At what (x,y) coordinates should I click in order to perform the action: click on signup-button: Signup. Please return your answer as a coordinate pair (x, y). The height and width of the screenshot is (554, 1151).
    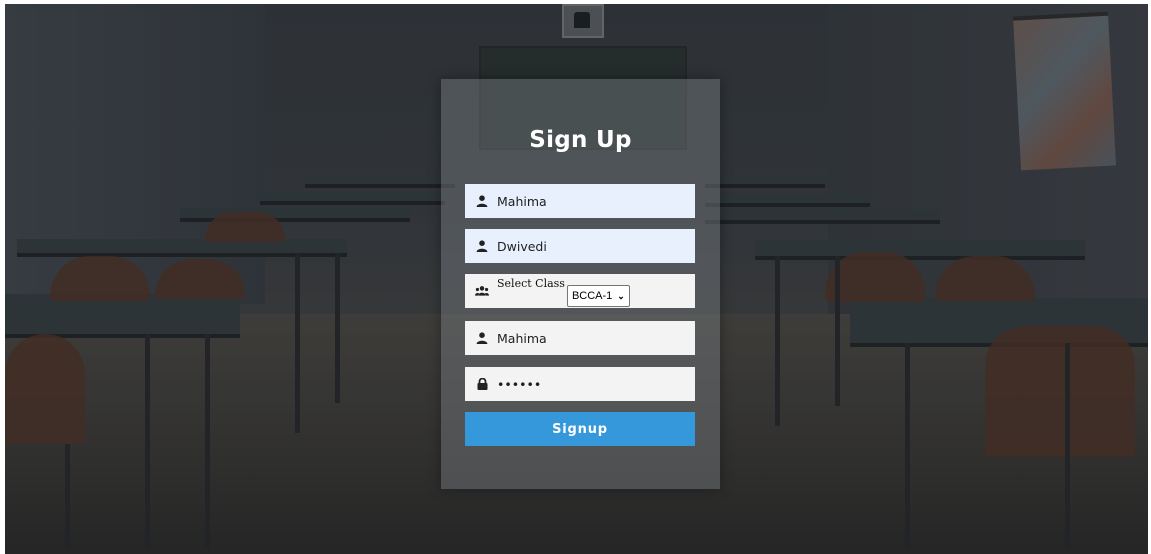
    Looking at the image, I should click on (580, 429).